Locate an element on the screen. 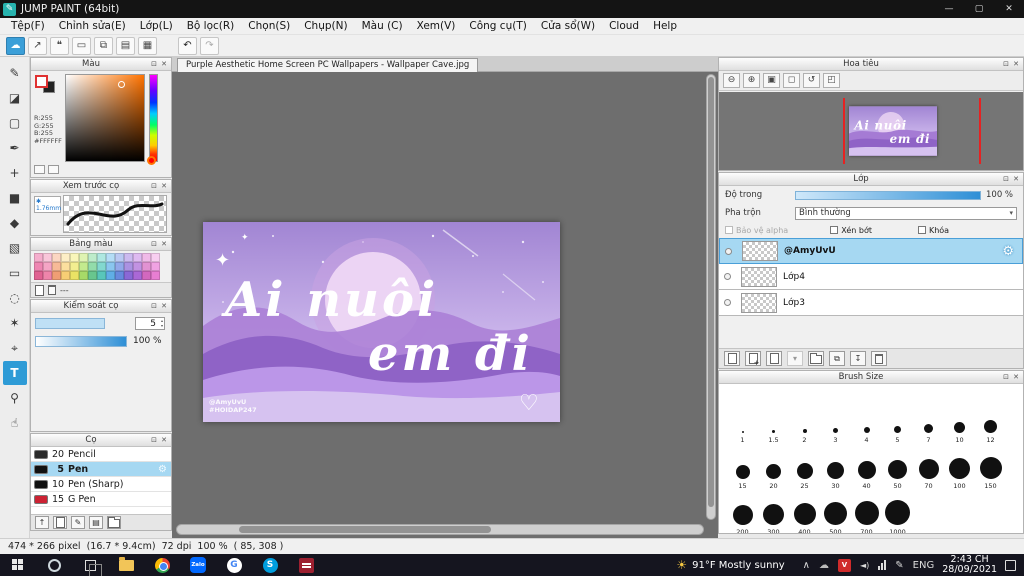 The height and width of the screenshot is (576, 1024). vertical-scrollbar is located at coordinates (711, 297).